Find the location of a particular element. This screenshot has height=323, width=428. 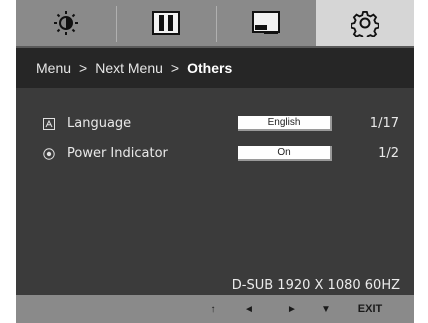

breadcrumb-current: Others is located at coordinates (210, 68).